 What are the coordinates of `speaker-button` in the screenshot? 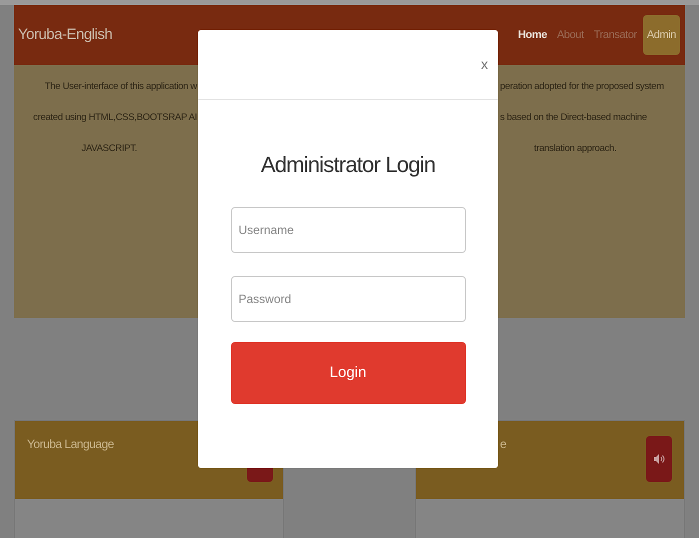 It's located at (659, 459).